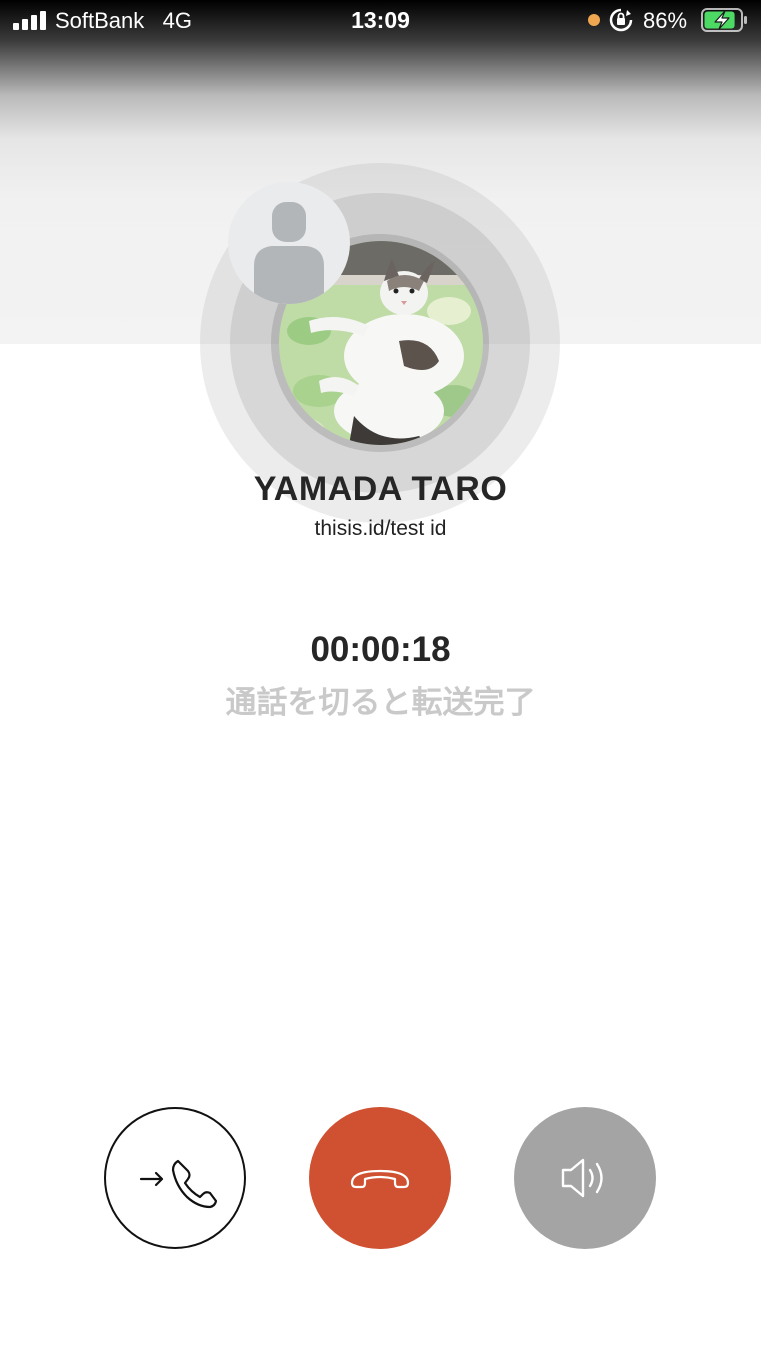 This screenshot has height=1350, width=761. I want to click on caller-name: YAMADA TARO, so click(380, 489).